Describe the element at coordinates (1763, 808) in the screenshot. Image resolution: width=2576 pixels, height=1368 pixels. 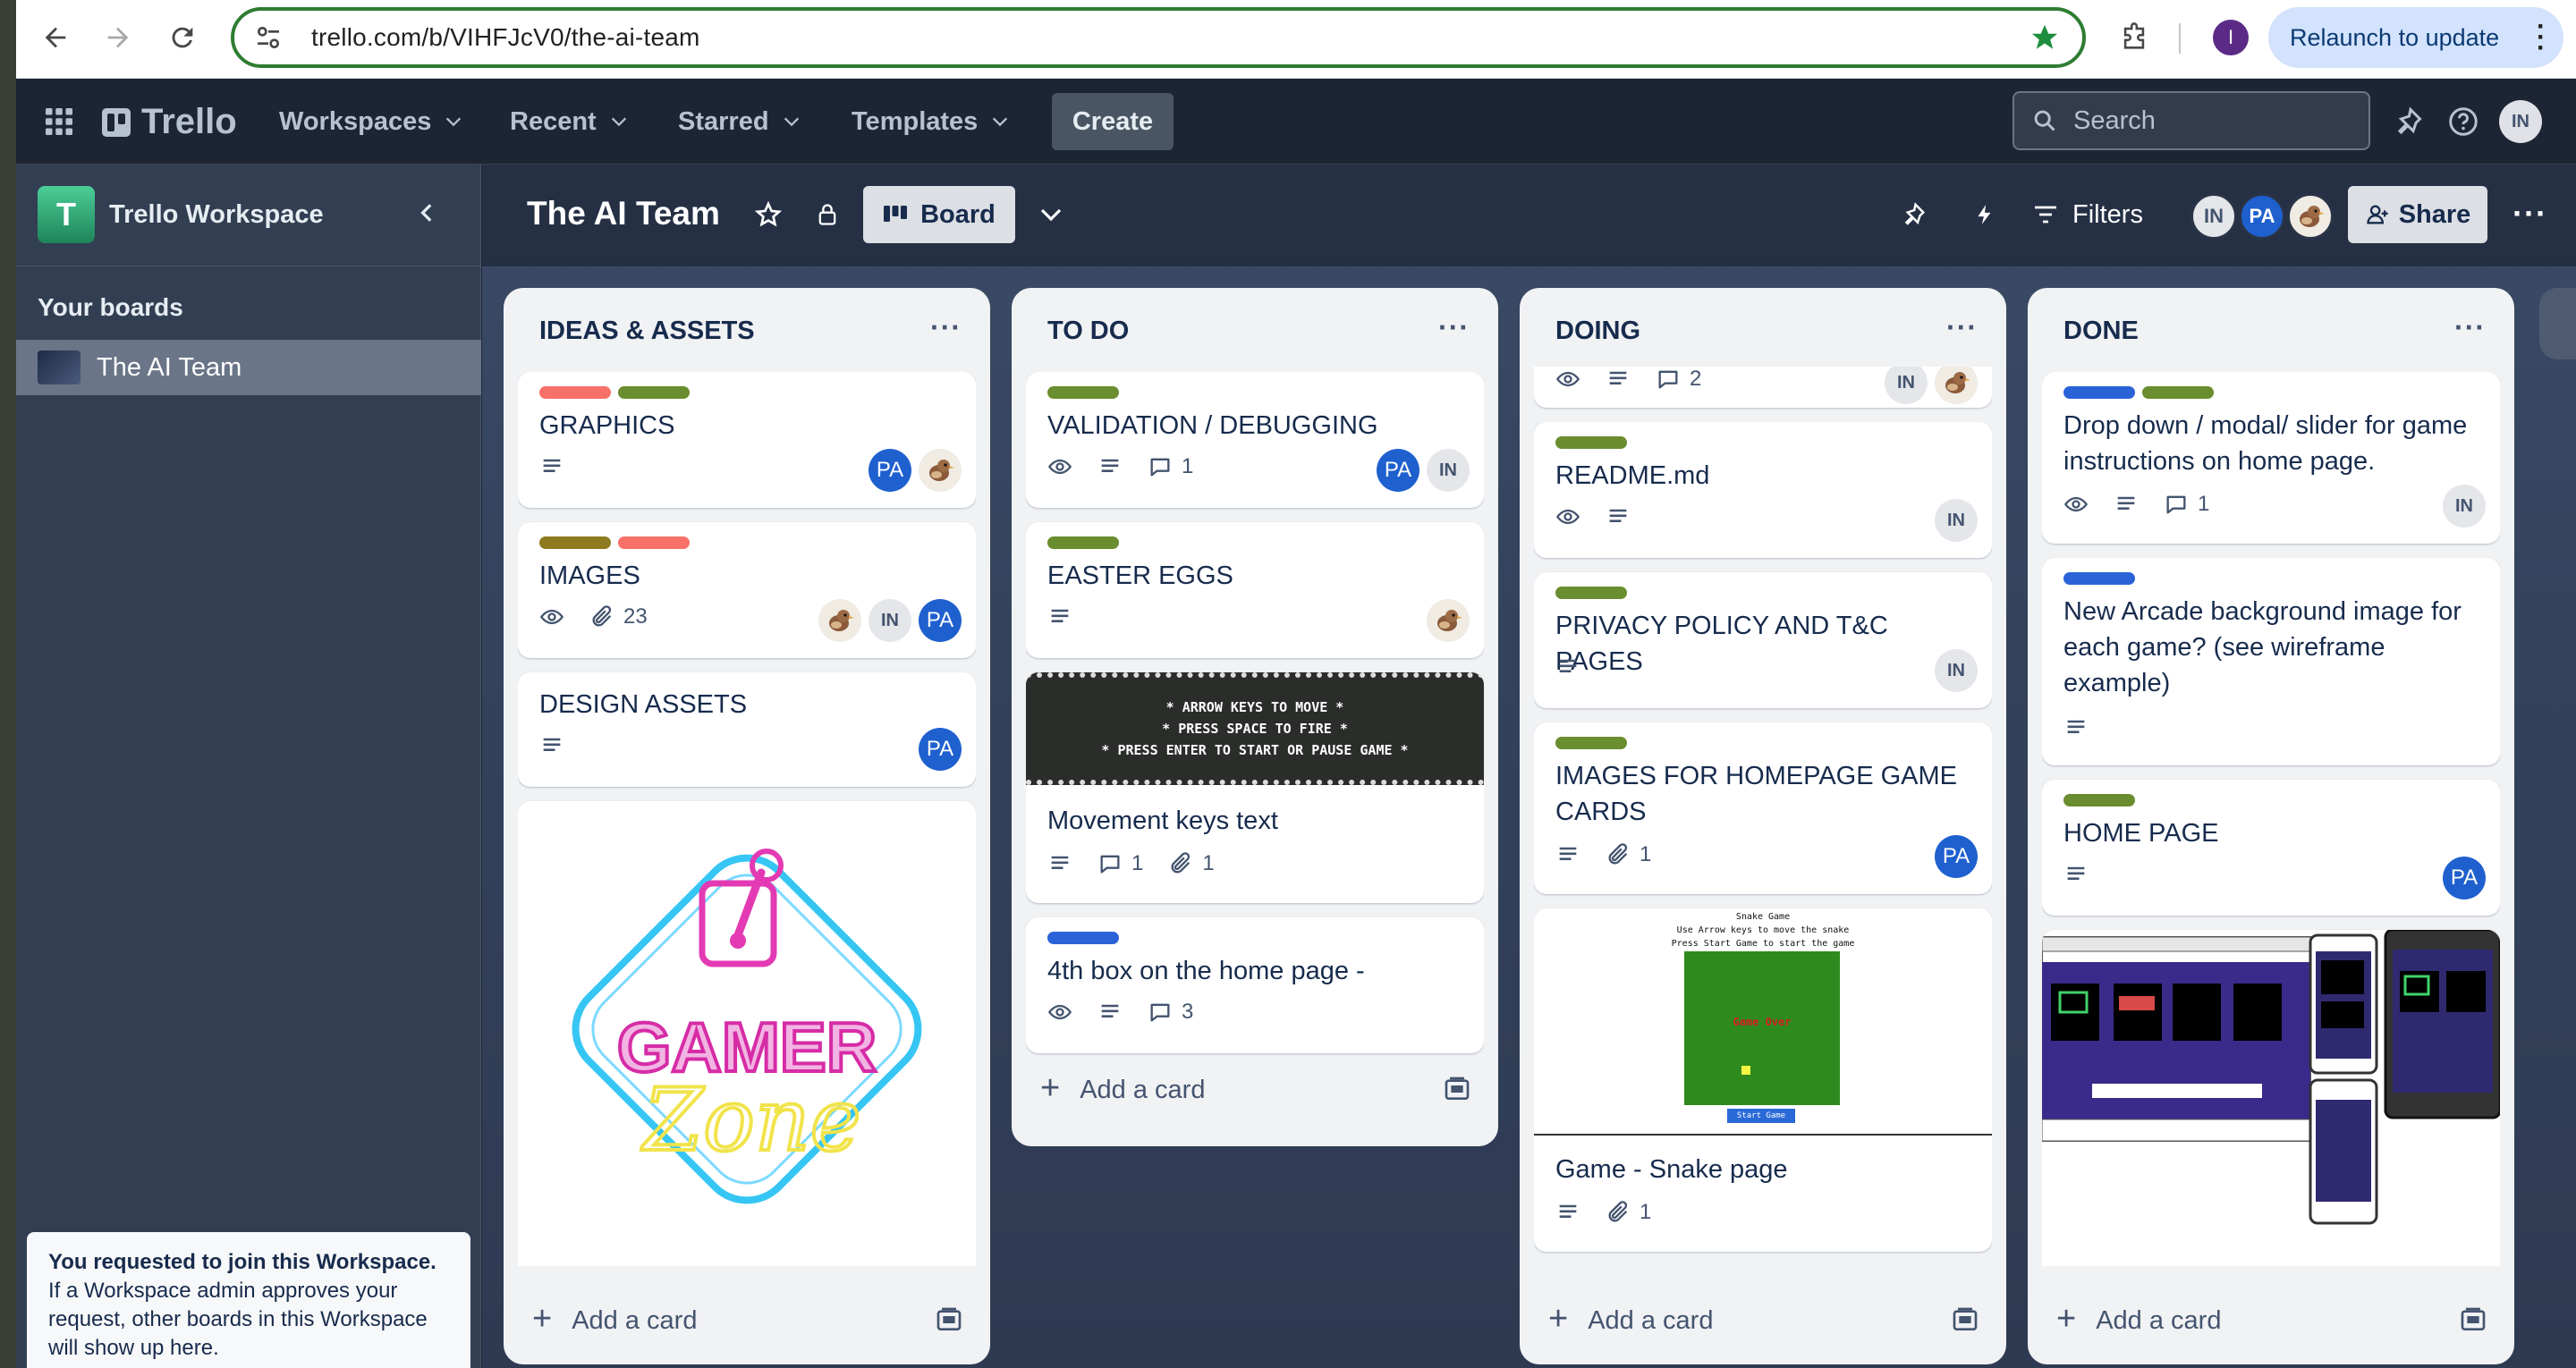
I see `card-images-homepage: IMAGES FOR HOMEPAGE GAME CARDS 1 PA` at that location.